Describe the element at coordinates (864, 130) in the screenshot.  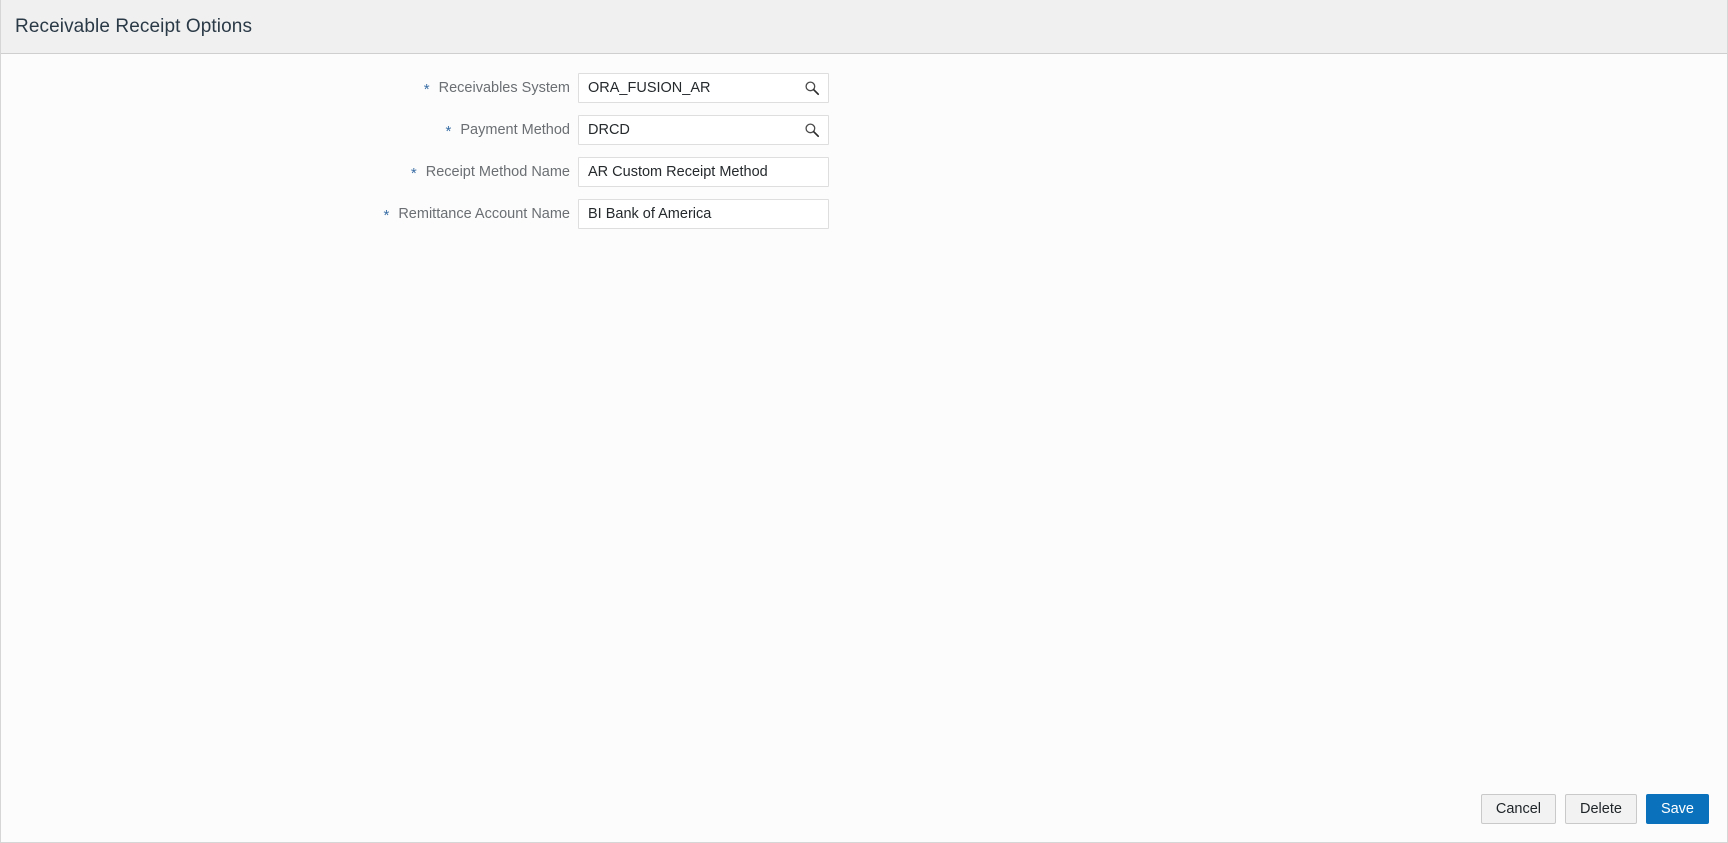
I see `form-row-payment-method: * Payment Method DRCD` at that location.